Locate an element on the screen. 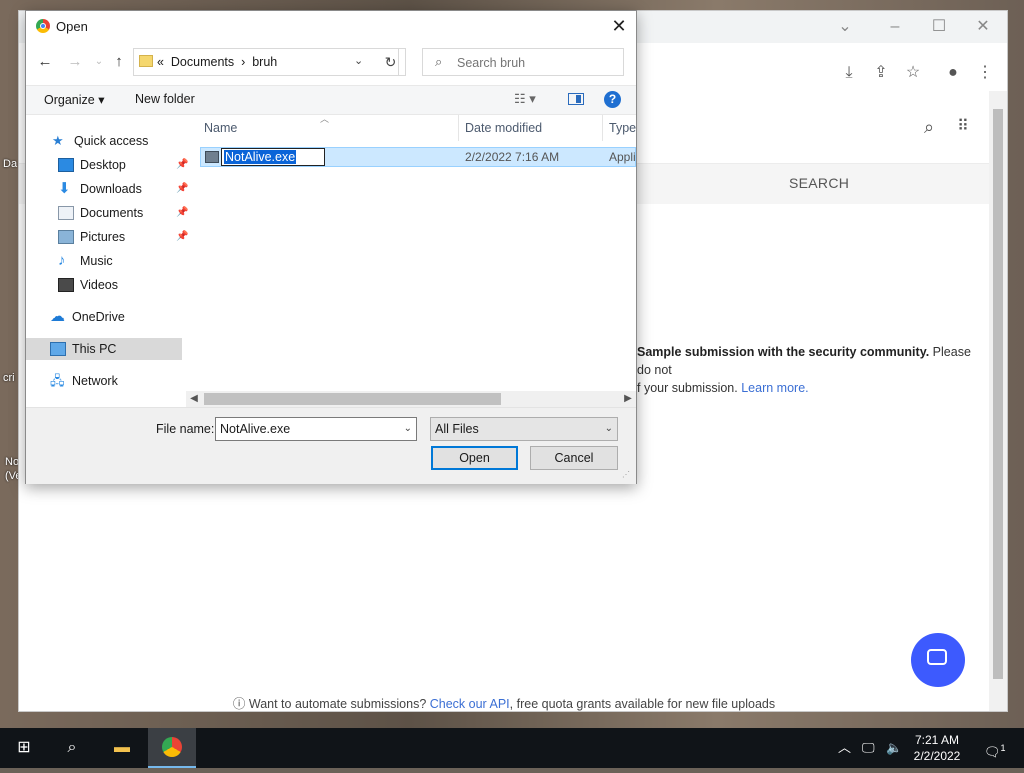 This screenshot has height=773, width=1024. chrome-taskbar-icon is located at coordinates (172, 748).